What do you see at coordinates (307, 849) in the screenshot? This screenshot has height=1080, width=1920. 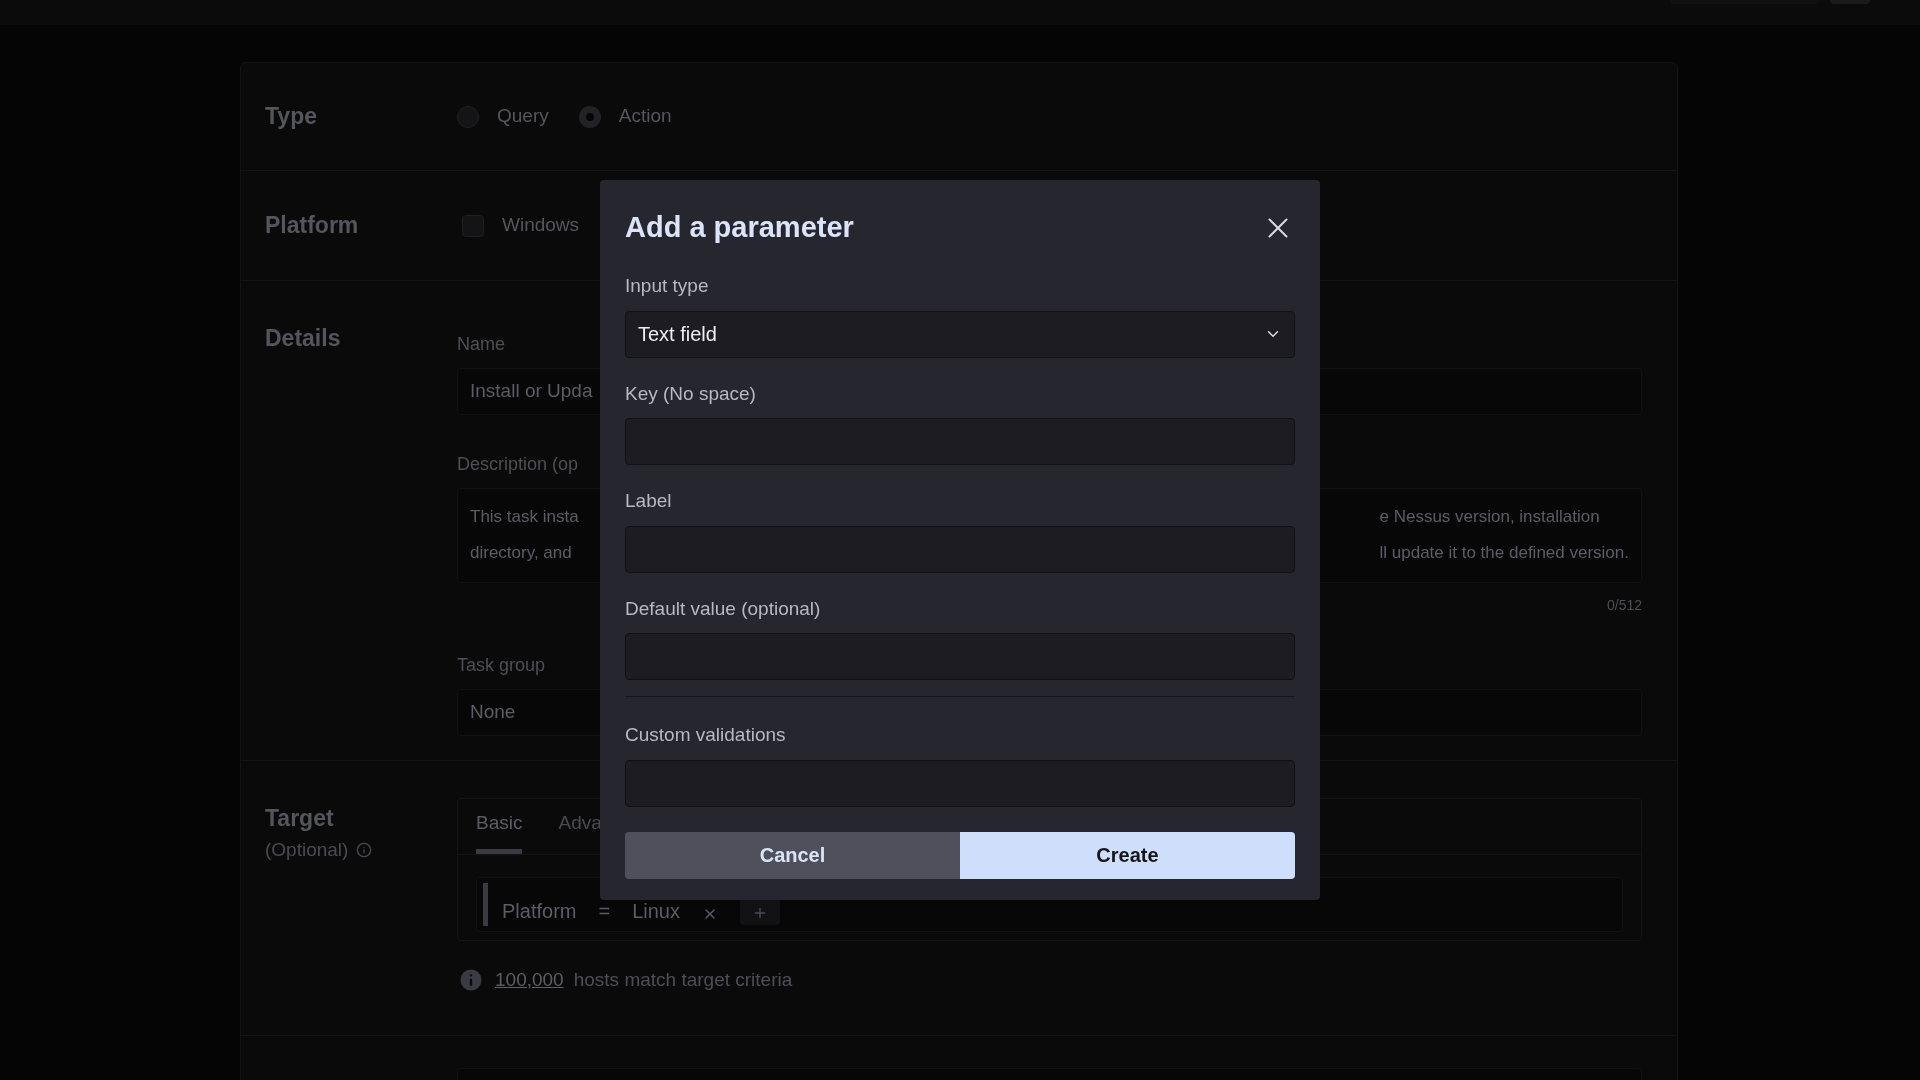 I see `section-subtitle: (Optional)` at bounding box center [307, 849].